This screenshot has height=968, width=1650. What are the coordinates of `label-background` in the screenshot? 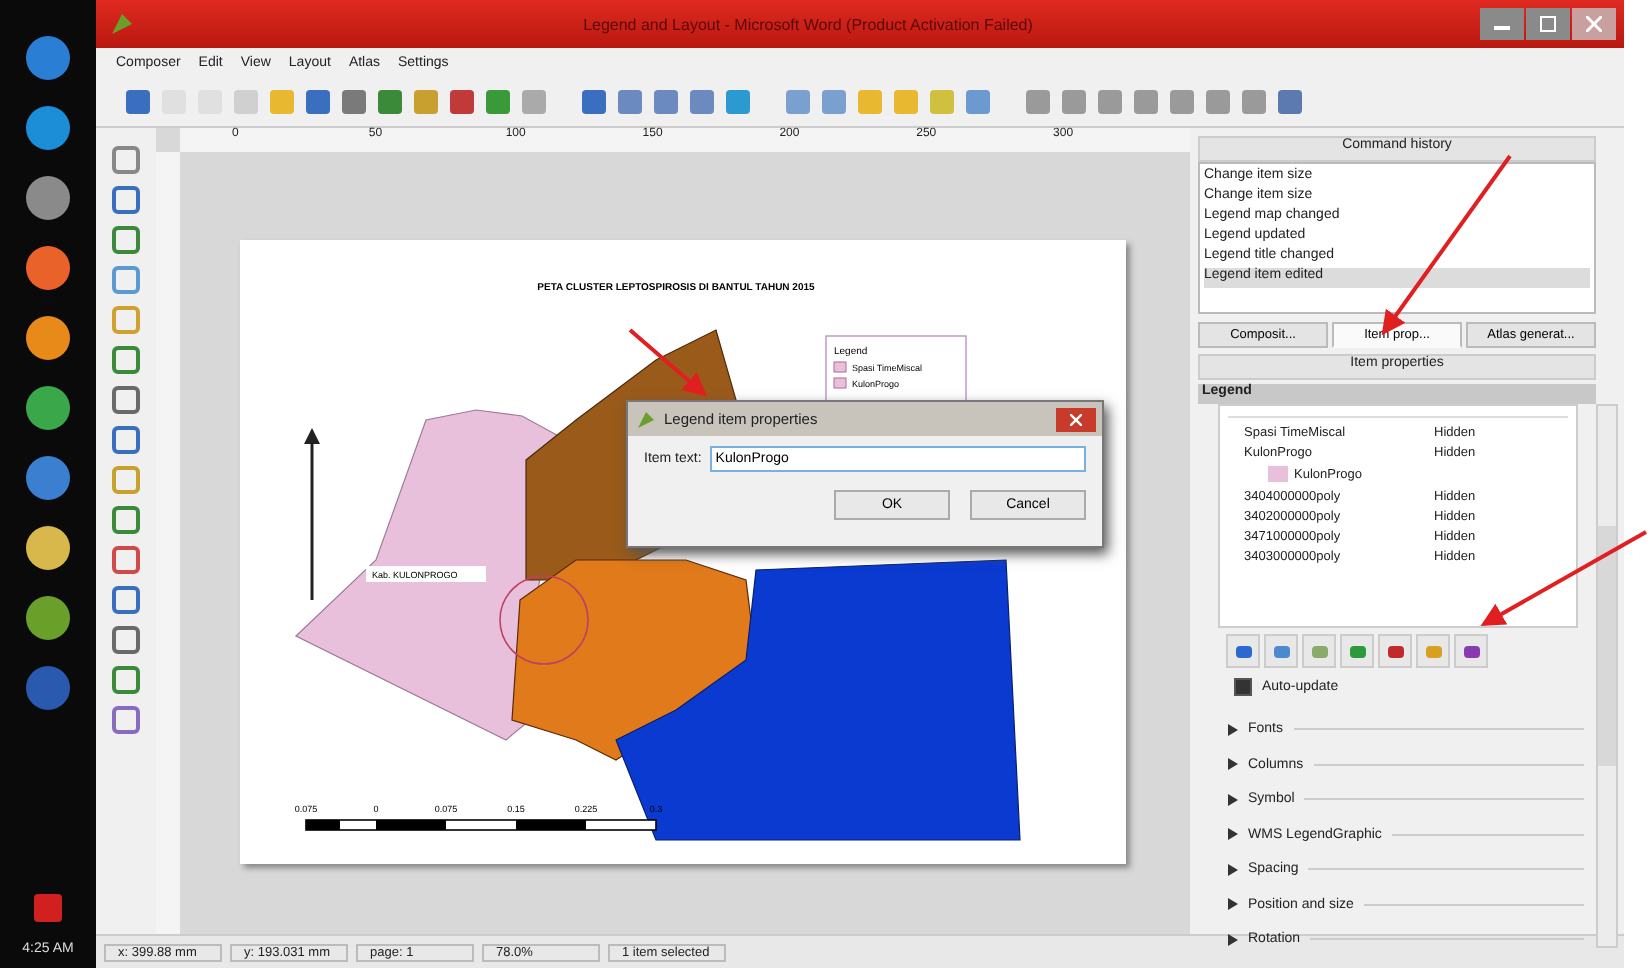 It's located at (426, 574).